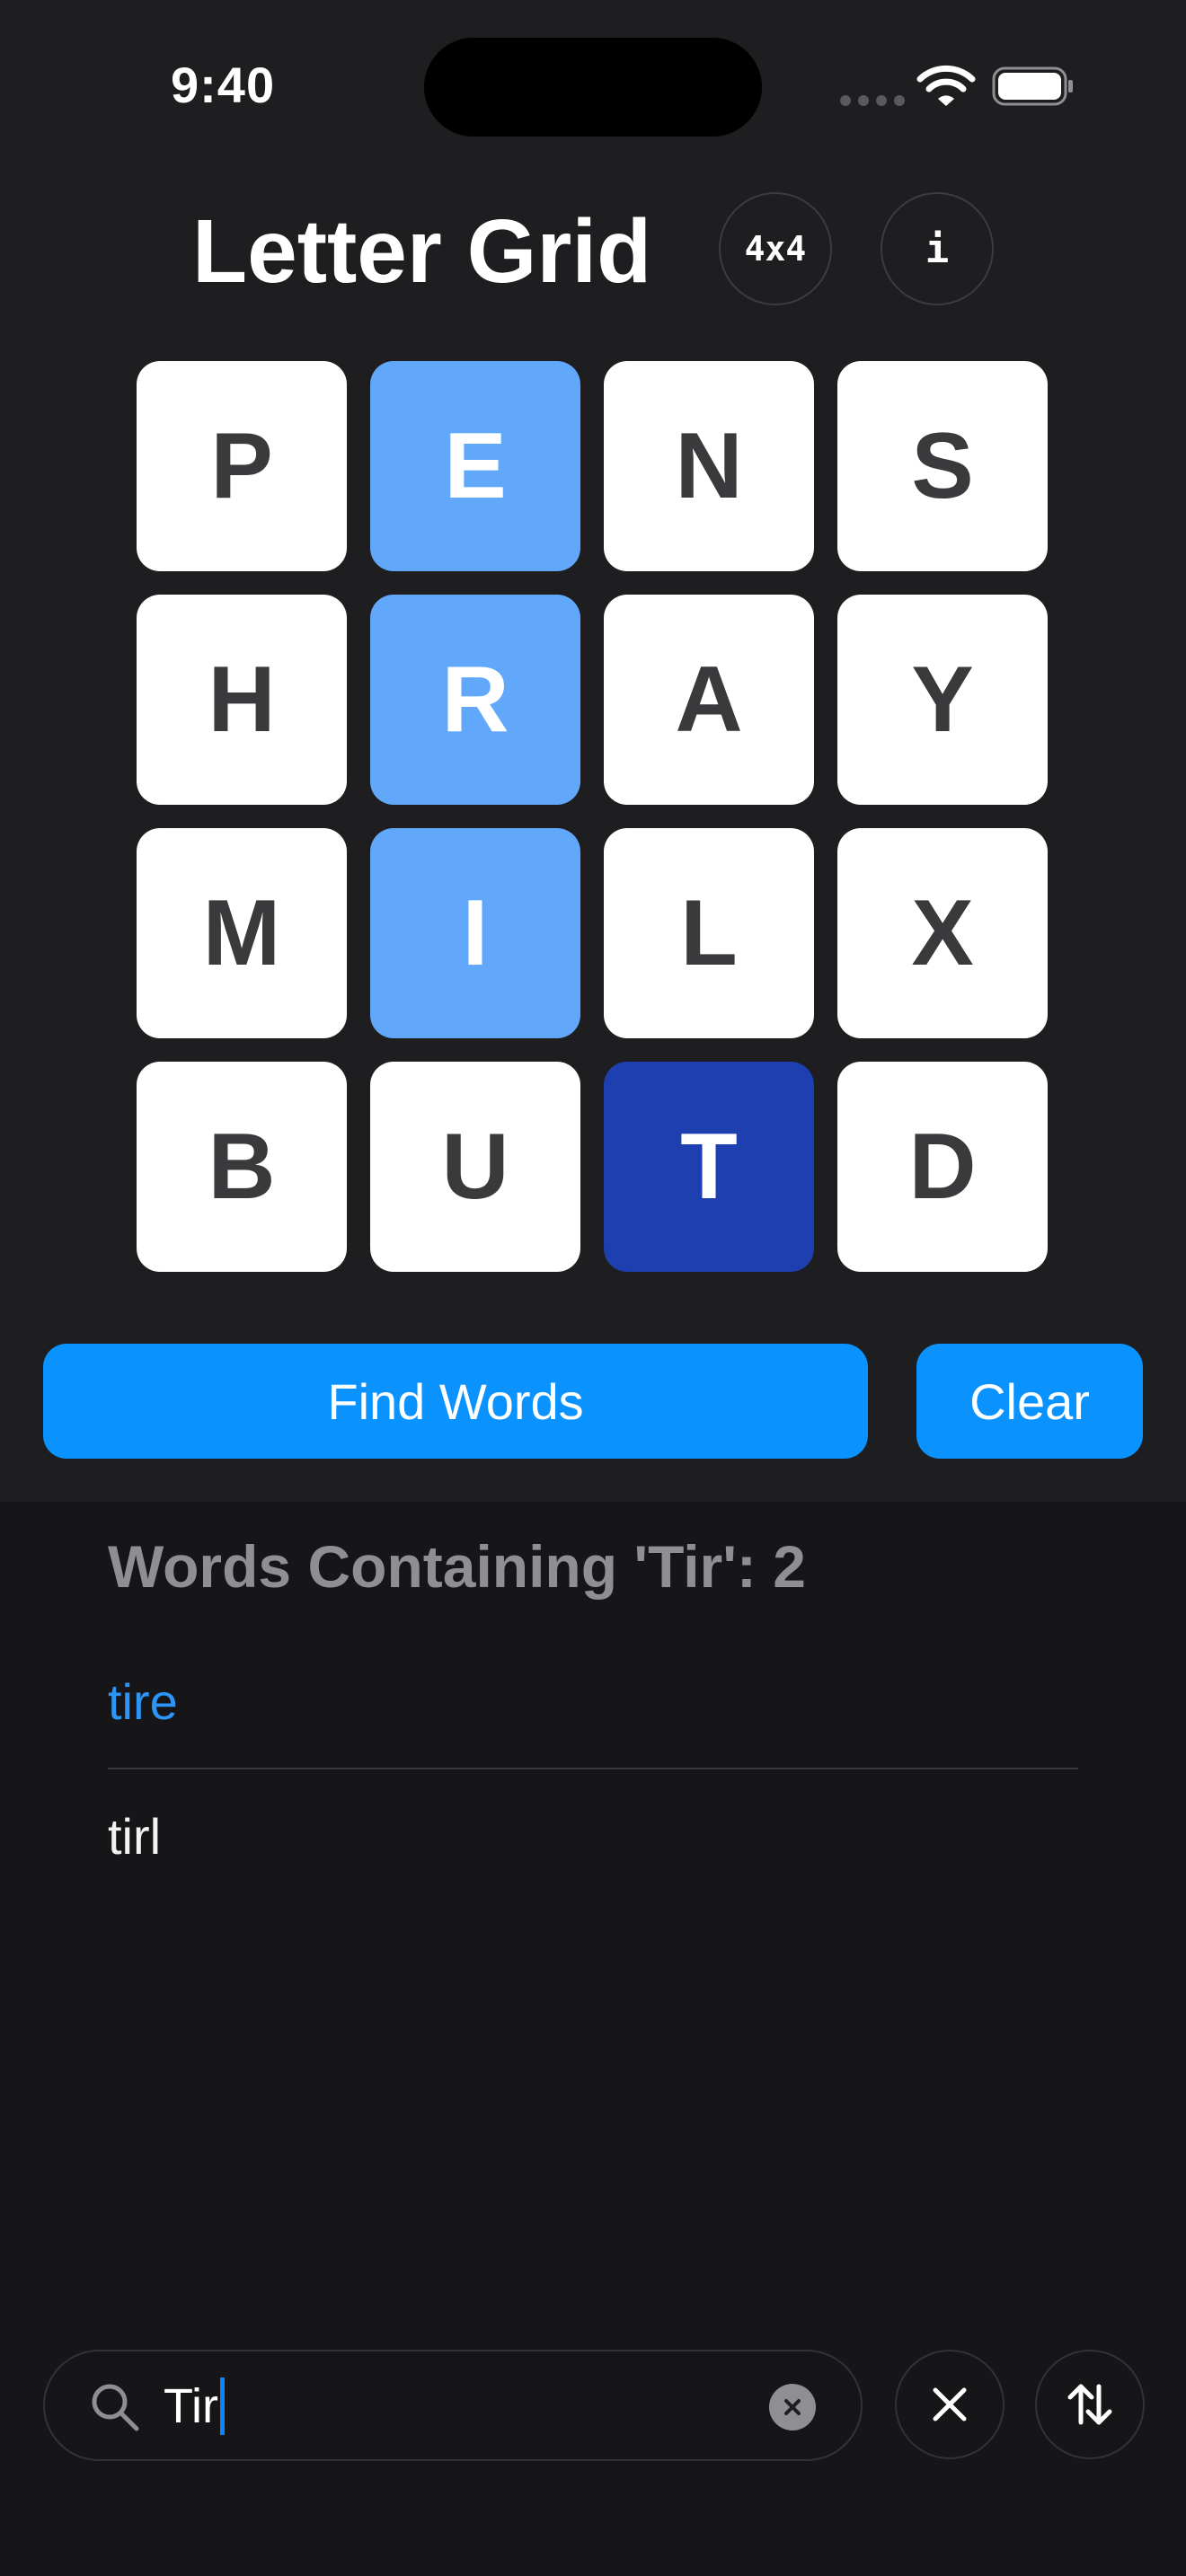 This screenshot has width=1186, height=2576. What do you see at coordinates (593, 1827) in the screenshot?
I see `word-list-item: tirl` at bounding box center [593, 1827].